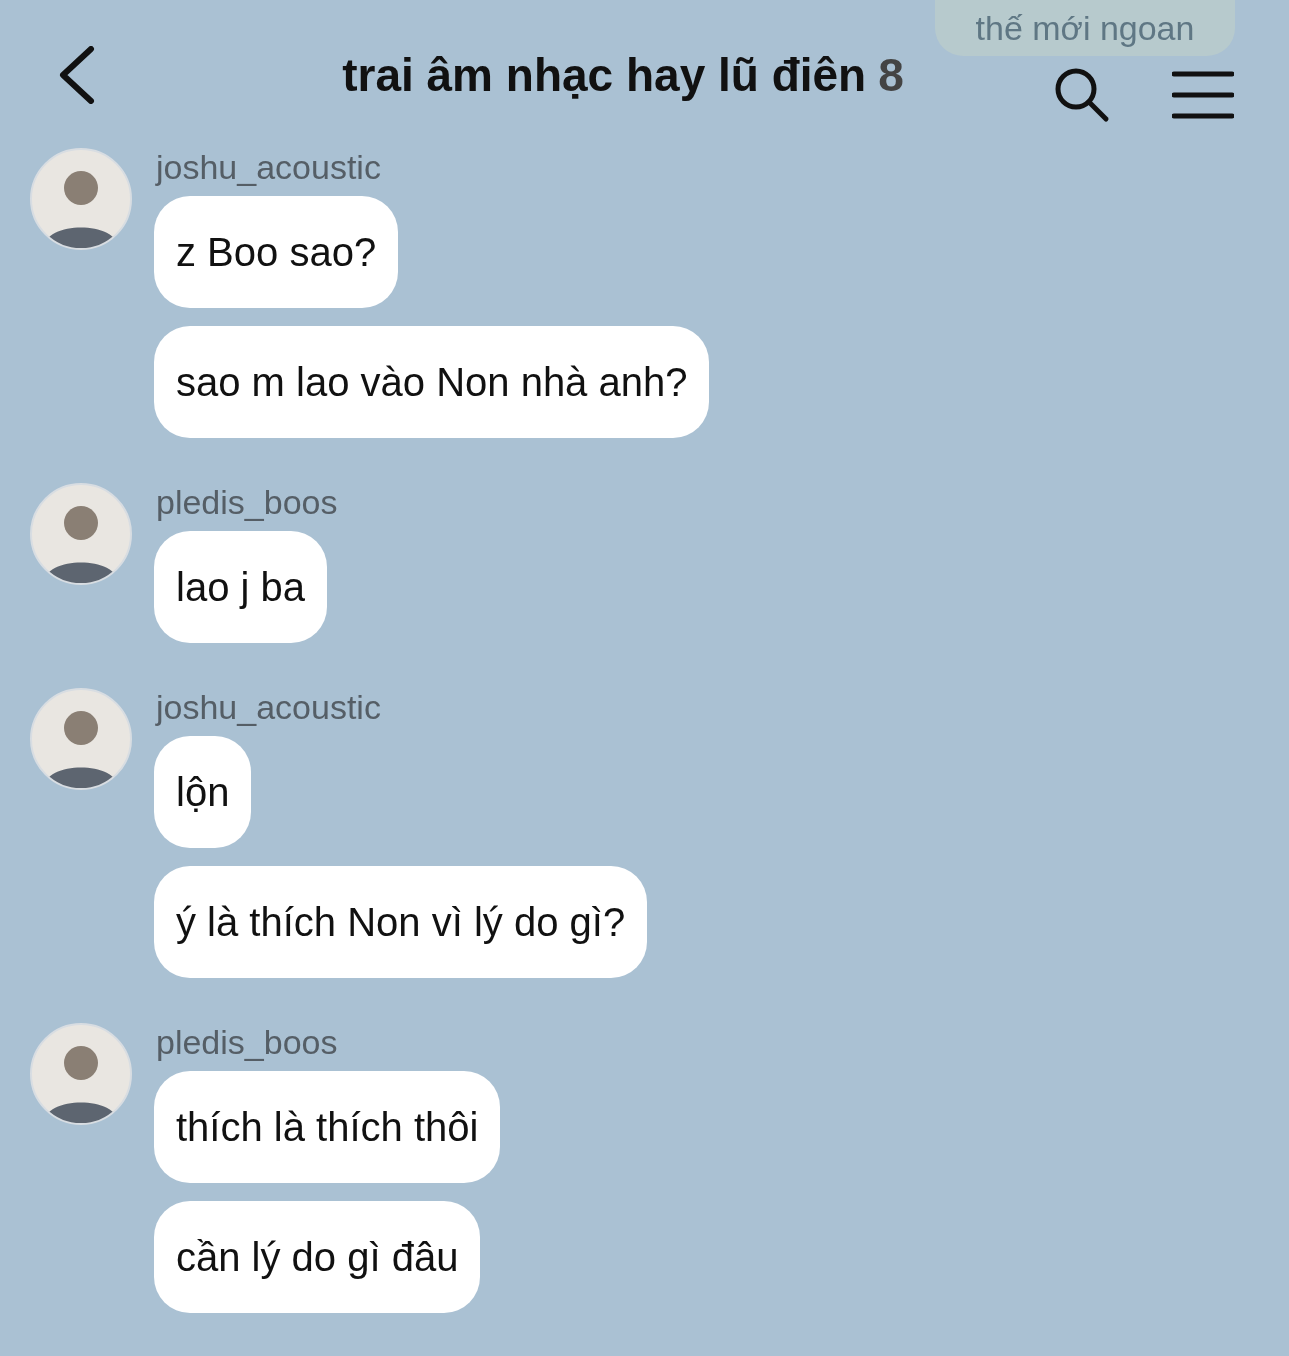 This screenshot has height=1356, width=1289. I want to click on message-bubble: z Boo sao?, so click(276, 252).